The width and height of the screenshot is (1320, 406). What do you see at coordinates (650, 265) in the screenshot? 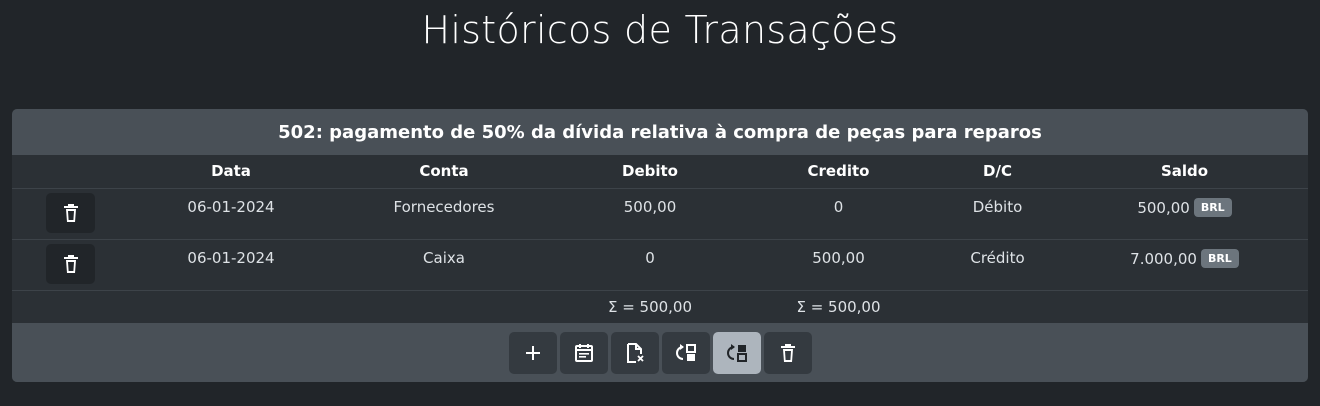
I see `cell-debito: 0` at bounding box center [650, 265].